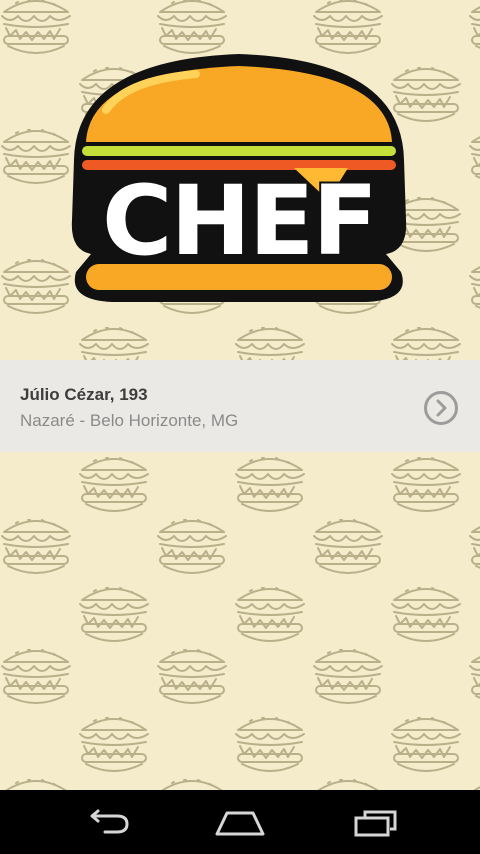  I want to click on nav-back-button, so click(107, 823).